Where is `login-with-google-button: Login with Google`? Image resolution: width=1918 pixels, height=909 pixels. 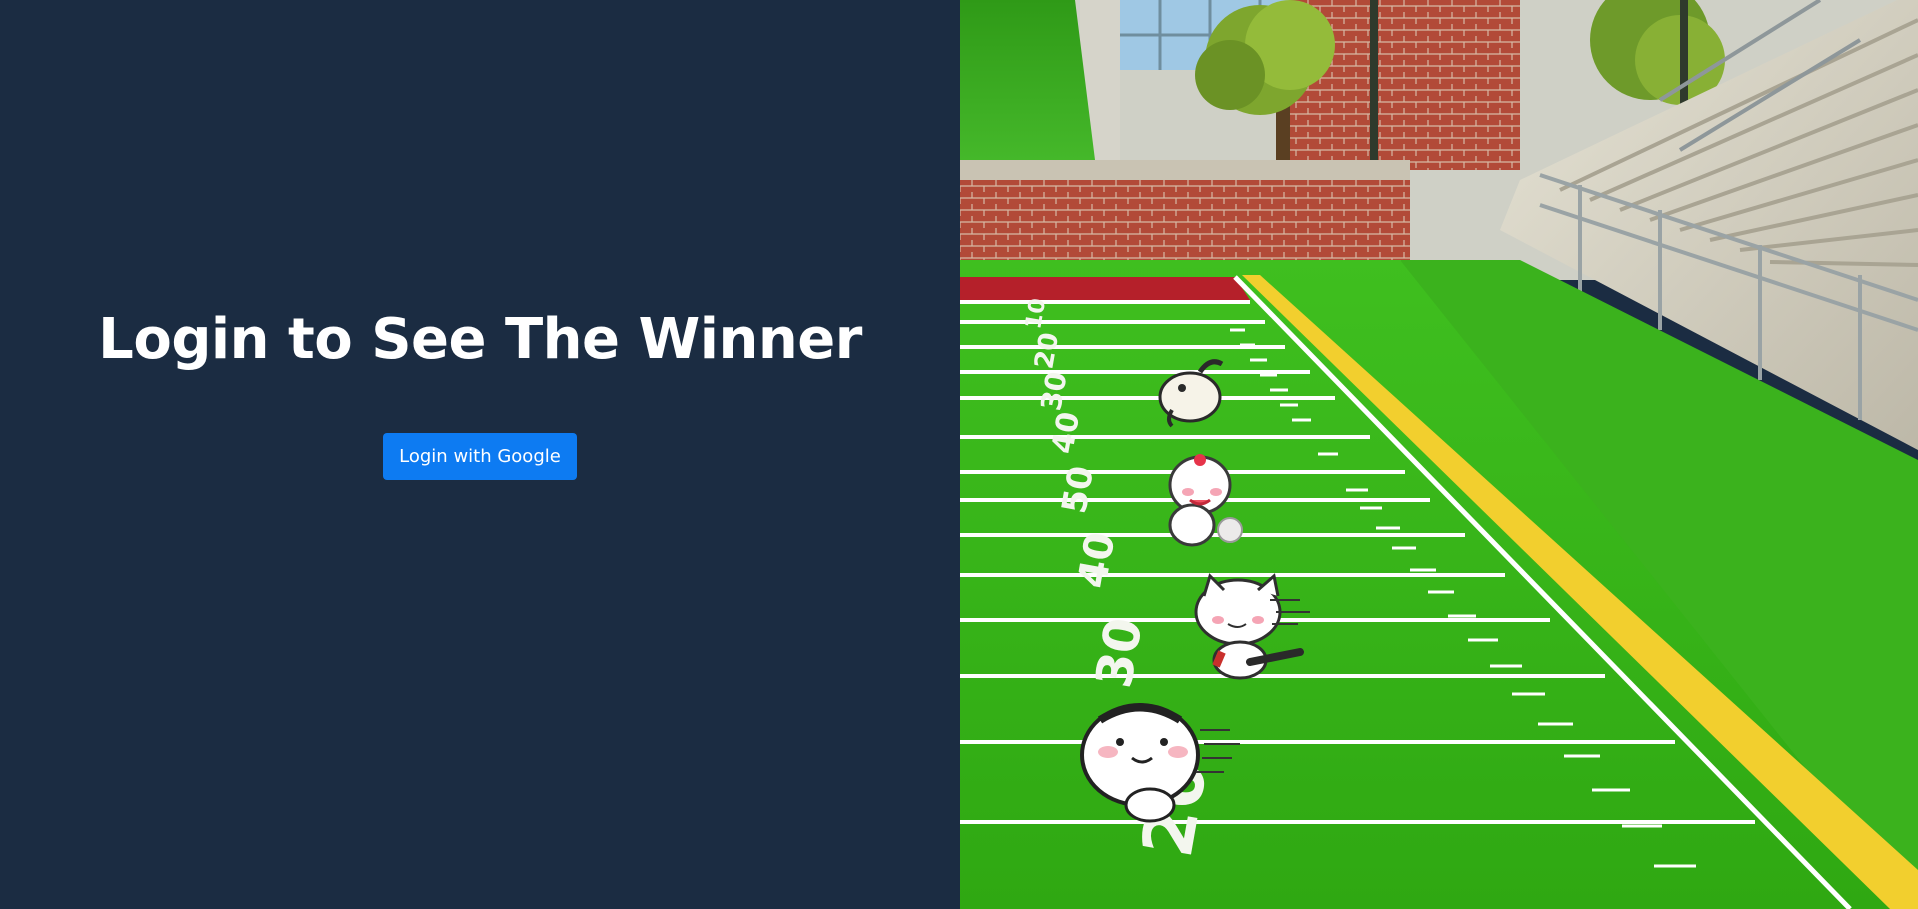 login-with-google-button: Login with Google is located at coordinates (480, 456).